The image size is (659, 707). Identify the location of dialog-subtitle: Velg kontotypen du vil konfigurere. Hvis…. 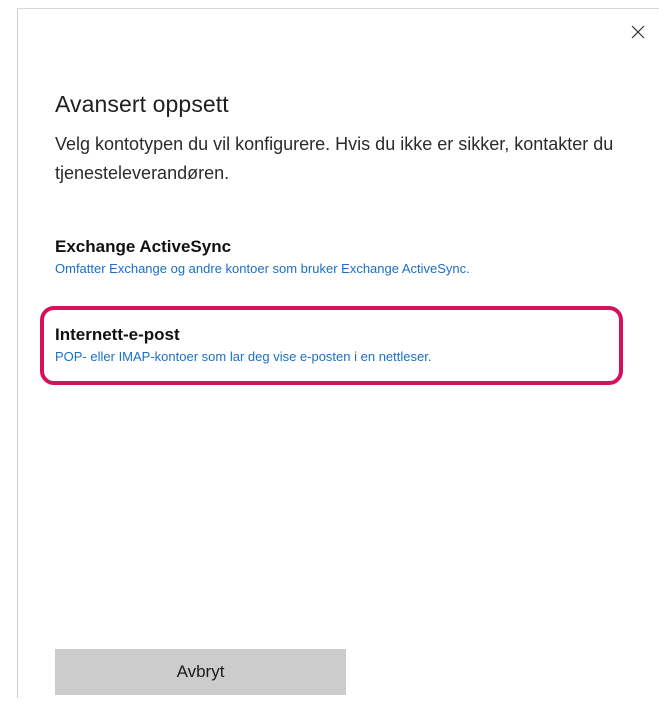
(334, 158).